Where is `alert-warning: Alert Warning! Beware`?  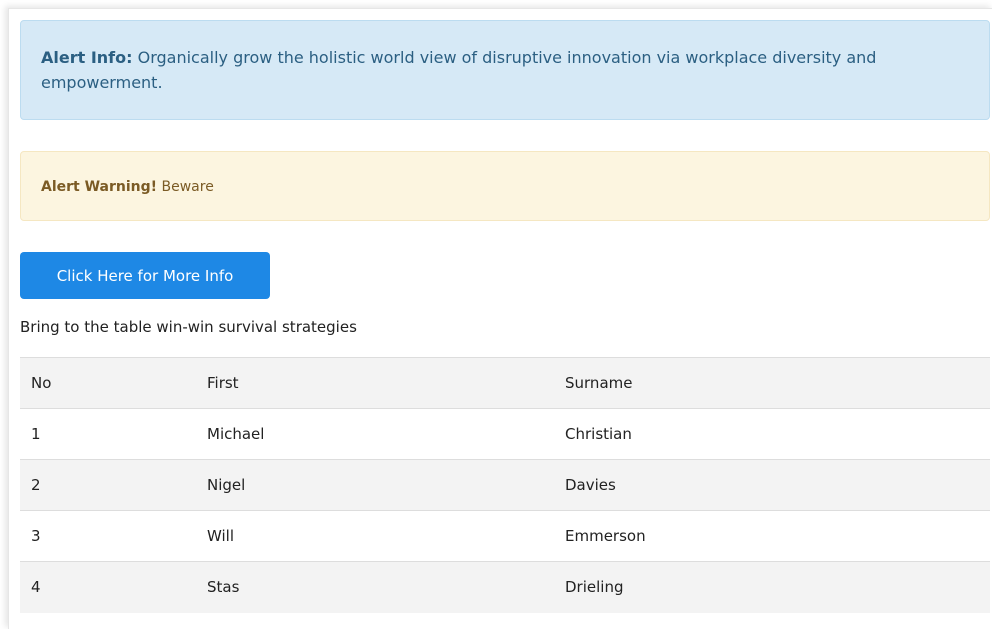 alert-warning: Alert Warning! Beware is located at coordinates (505, 186).